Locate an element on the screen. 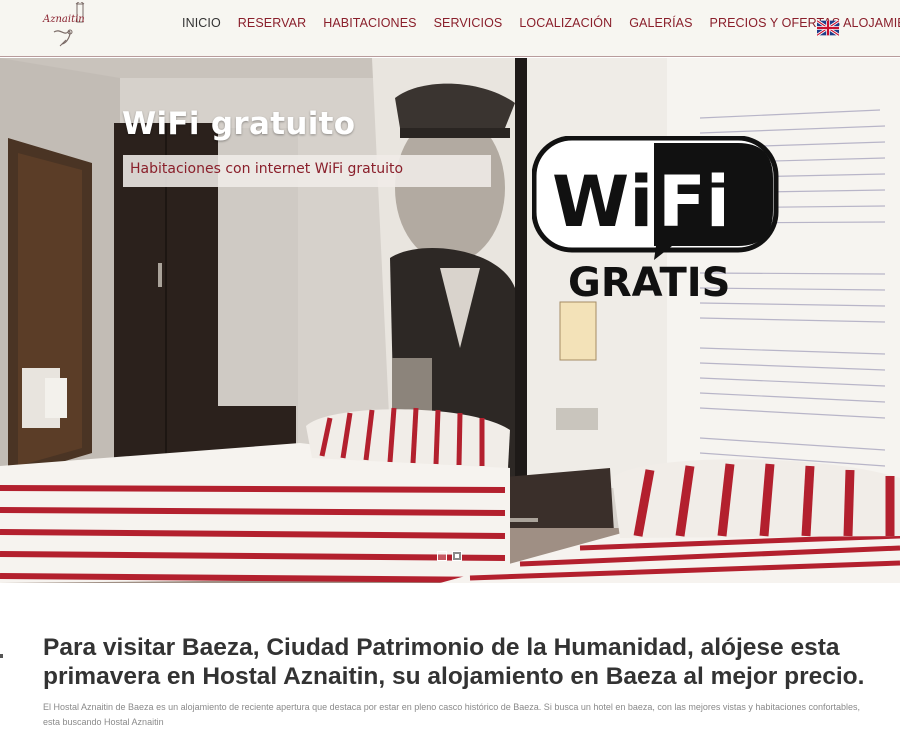 The image size is (900, 734). uk-flag-icon is located at coordinates (828, 28).